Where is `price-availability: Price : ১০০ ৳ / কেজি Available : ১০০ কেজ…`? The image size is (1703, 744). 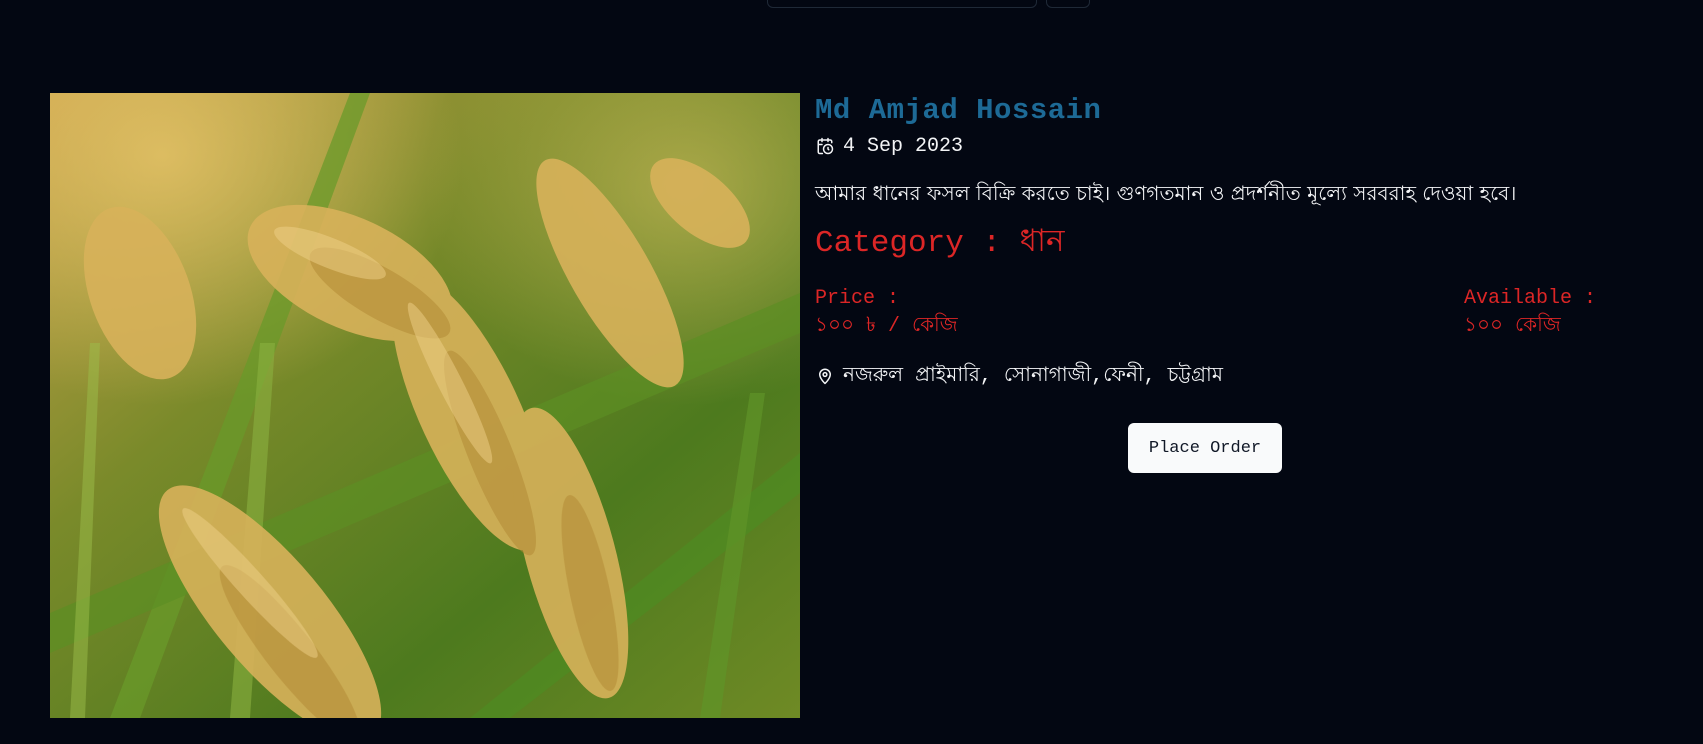
price-availability: Price : ১০০ ৳ / কেজি Available : ১০০ কেজ… is located at coordinates (1210, 315).